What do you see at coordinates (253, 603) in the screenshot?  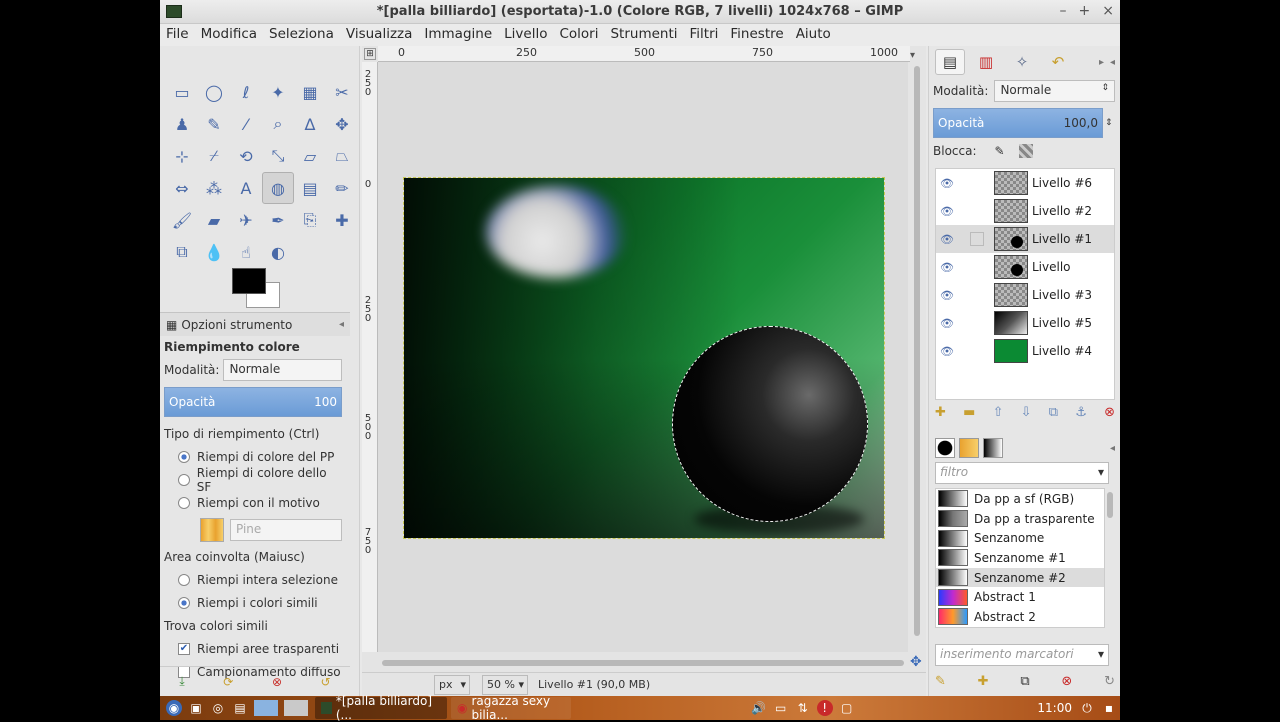 I see `radio-option: Riempi i colori simili` at bounding box center [253, 603].